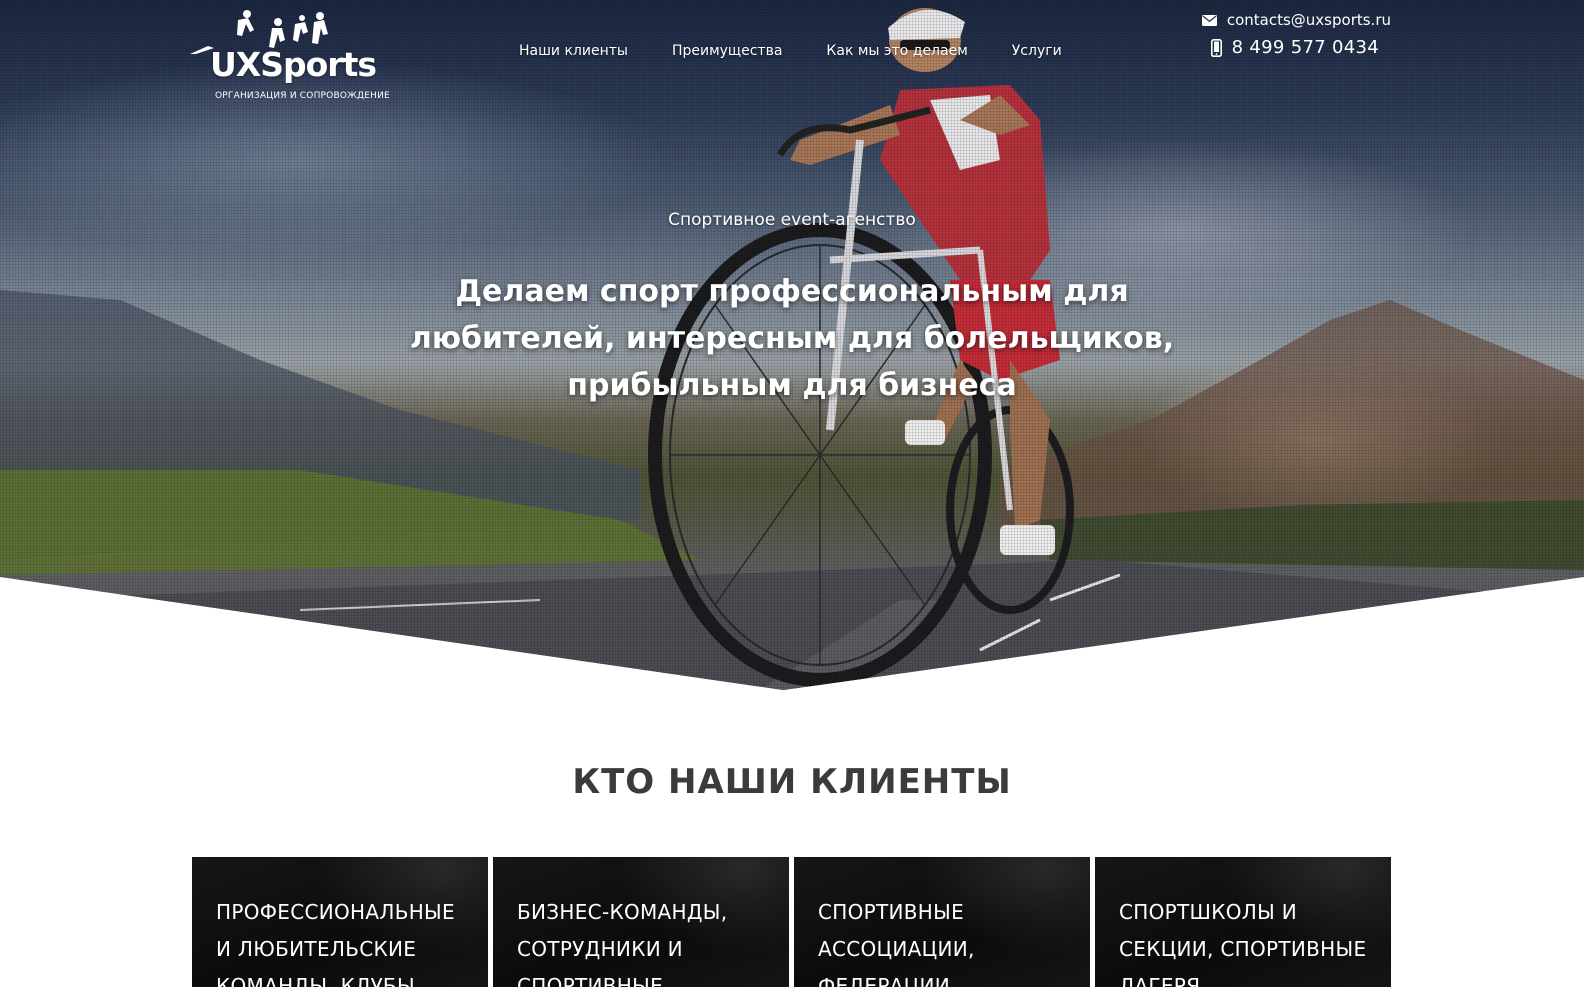  I want to click on nav-link-services: Услуги, so click(1037, 51).